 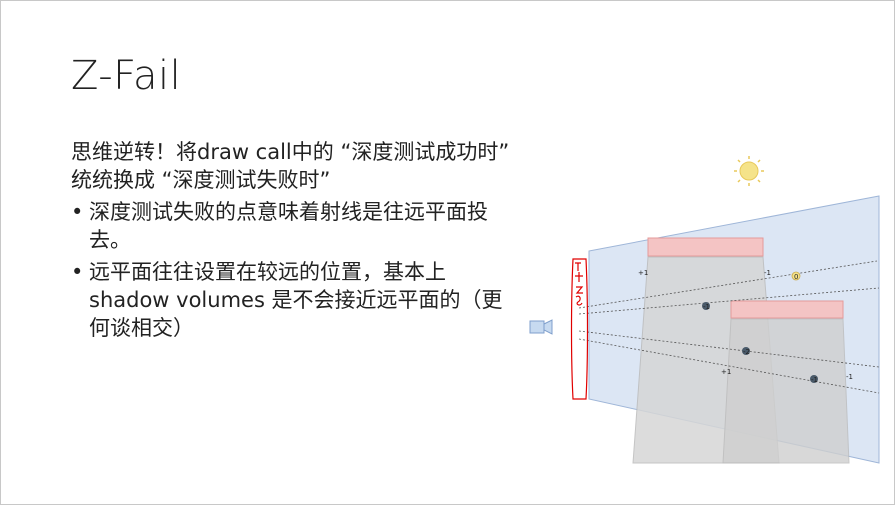 What do you see at coordinates (579, 329) in the screenshot?
I see `handwritten-annotation` at bounding box center [579, 329].